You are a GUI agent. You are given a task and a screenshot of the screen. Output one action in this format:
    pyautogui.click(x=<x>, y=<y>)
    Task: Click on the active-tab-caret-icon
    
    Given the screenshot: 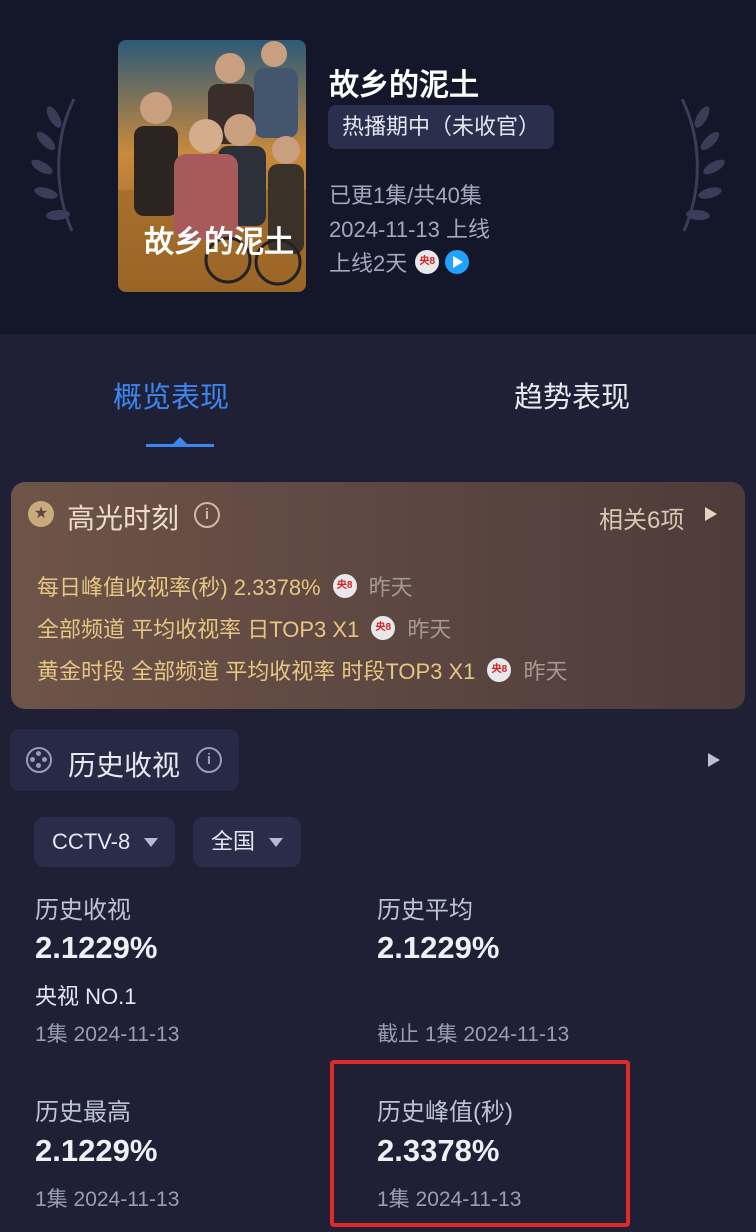 What is the action you would take?
    pyautogui.click(x=180, y=440)
    